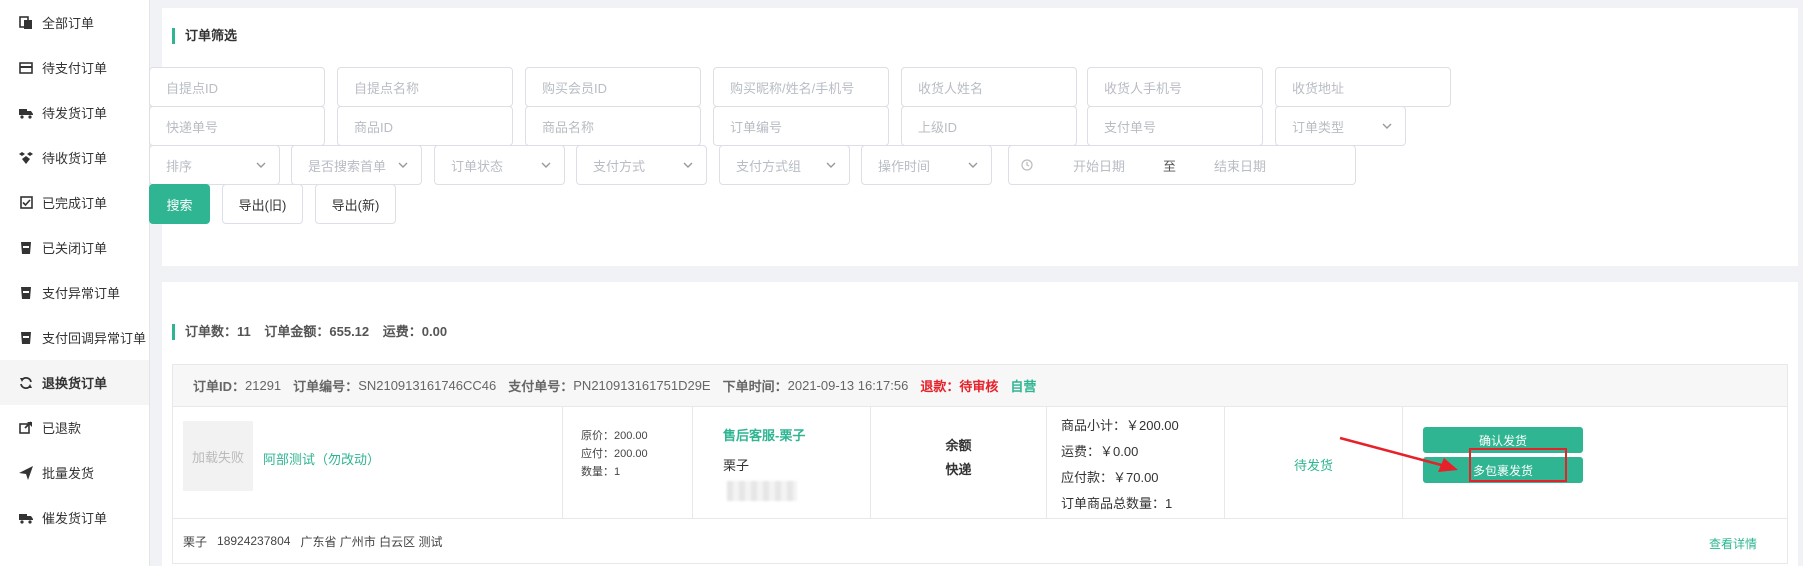  Describe the element at coordinates (321, 458) in the screenshot. I see `product-name-link: 阿部测试（勿改动）` at that location.